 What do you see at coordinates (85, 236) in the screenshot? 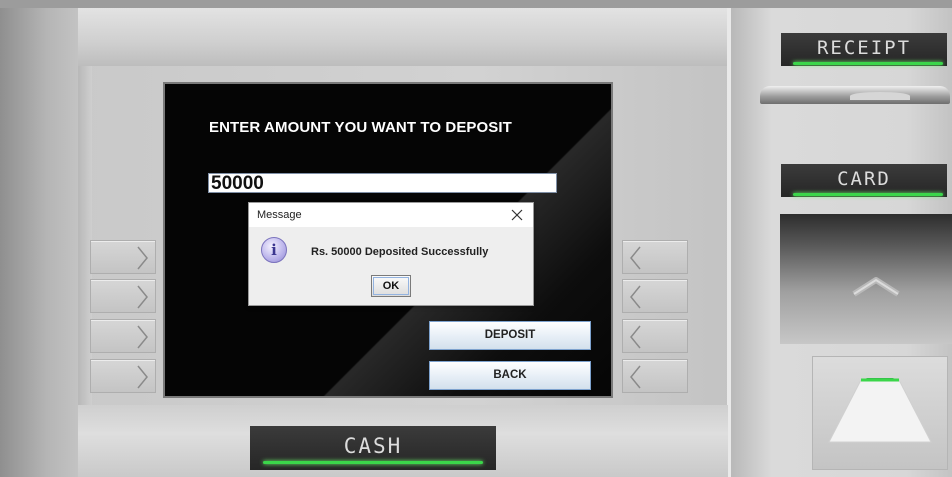
I see `atm-left-bezel` at bounding box center [85, 236].